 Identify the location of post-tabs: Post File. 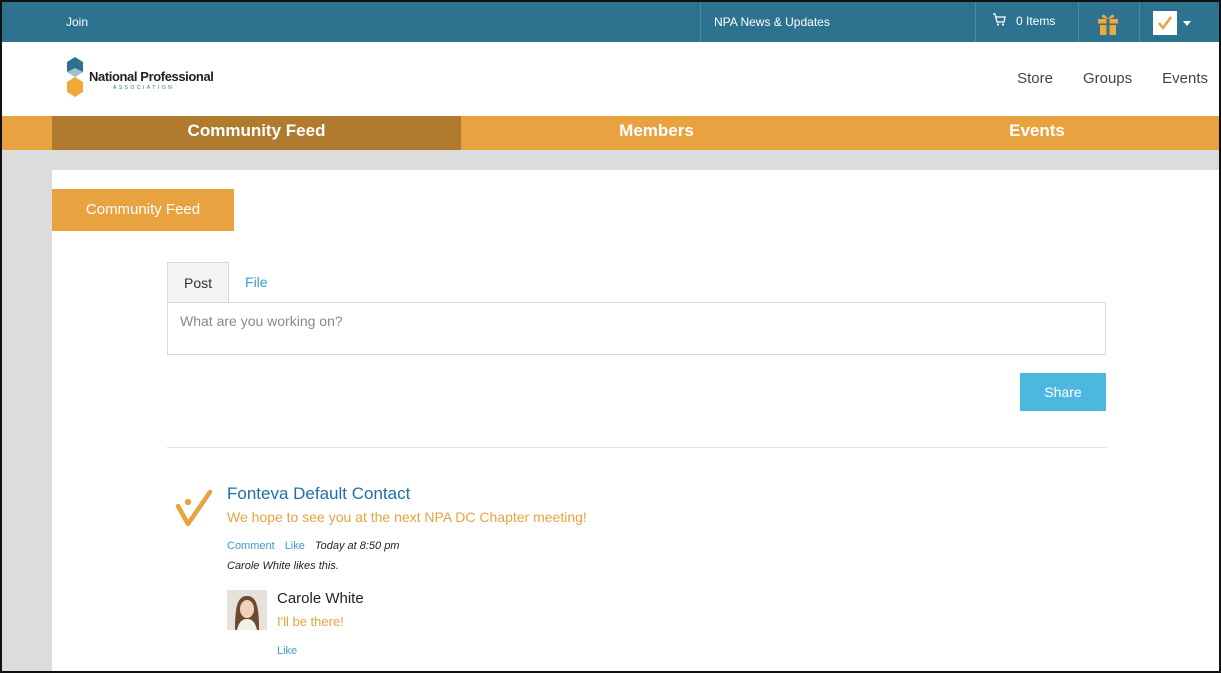
(225, 282).